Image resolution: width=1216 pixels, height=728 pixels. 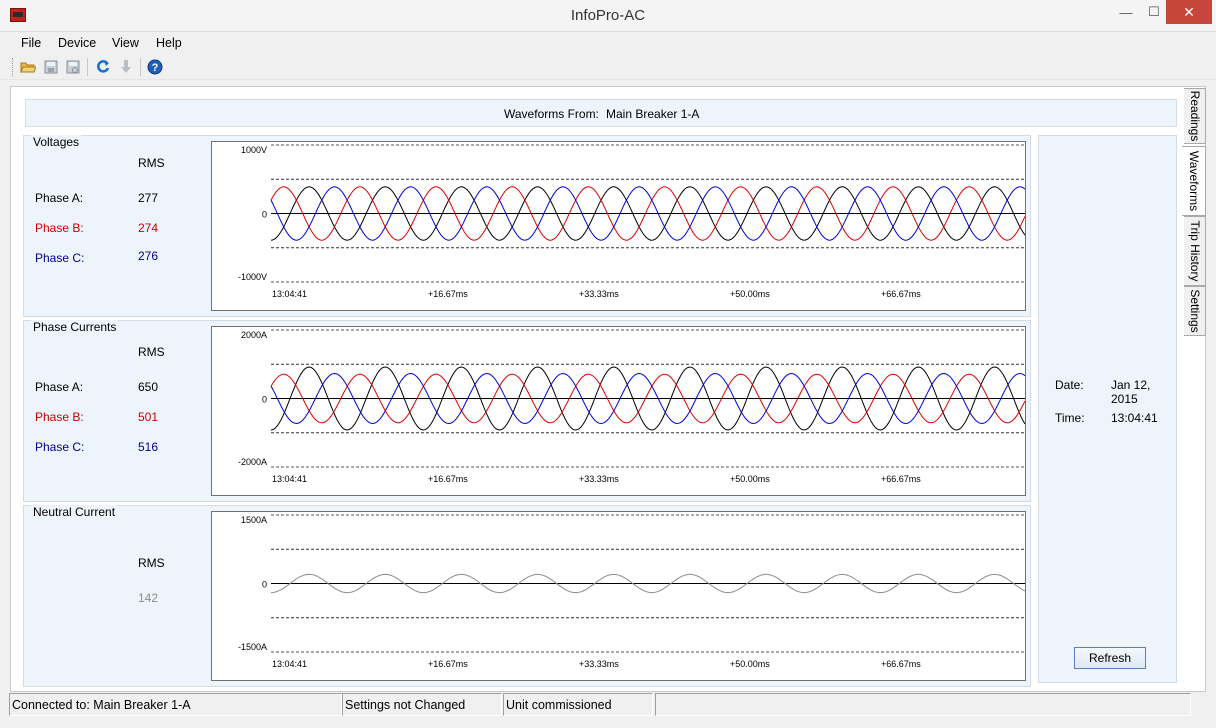 What do you see at coordinates (601, 113) in the screenshot?
I see `waveform-source-header: Waveforms From: Main Breaker 1-A` at bounding box center [601, 113].